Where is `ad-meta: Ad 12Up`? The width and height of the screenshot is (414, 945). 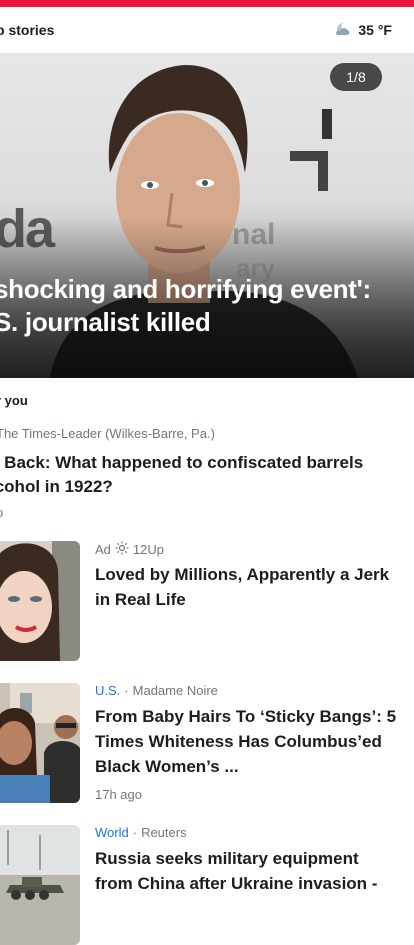 ad-meta: Ad 12Up is located at coordinates (129, 549).